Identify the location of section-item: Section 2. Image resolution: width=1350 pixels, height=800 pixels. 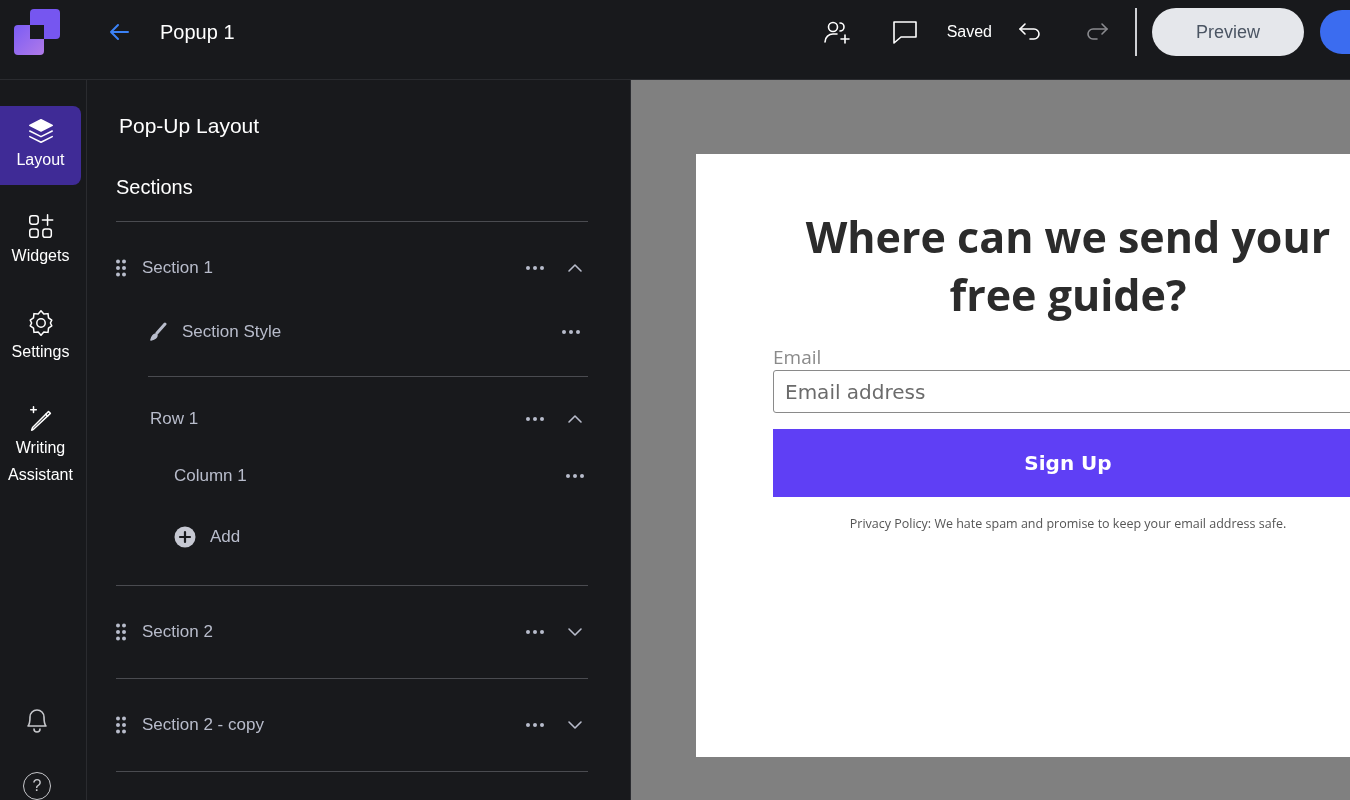
(314, 632).